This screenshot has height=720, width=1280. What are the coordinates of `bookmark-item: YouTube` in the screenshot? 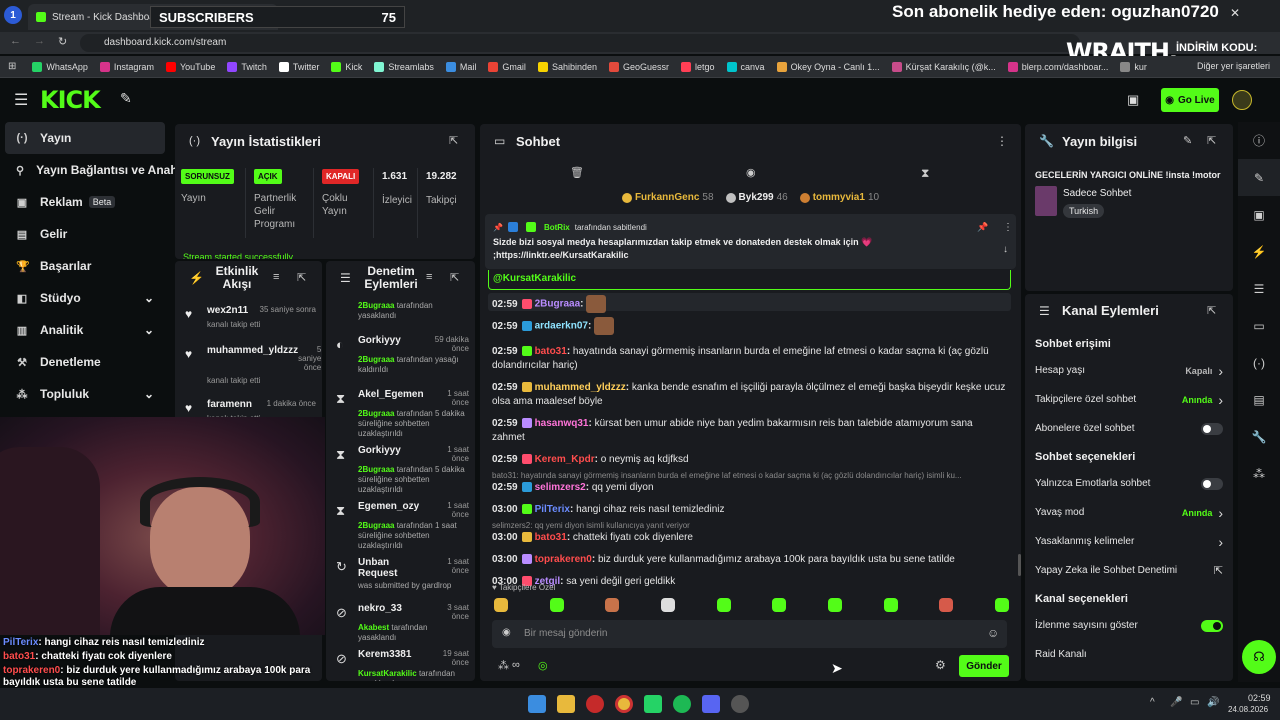 It's located at (190, 66).